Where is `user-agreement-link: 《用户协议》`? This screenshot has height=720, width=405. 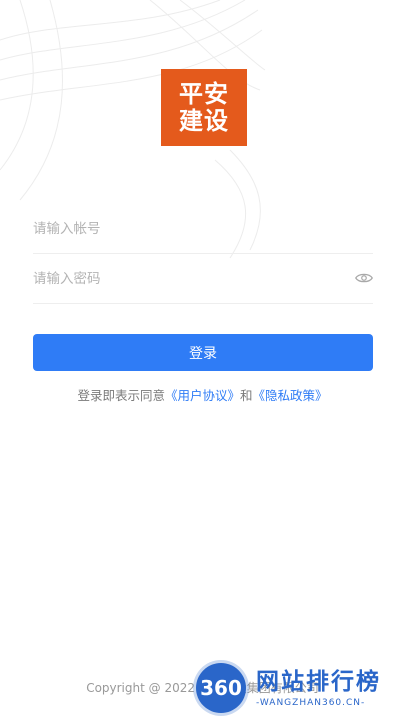
user-agreement-link: 《用户协议》 is located at coordinates (202, 395).